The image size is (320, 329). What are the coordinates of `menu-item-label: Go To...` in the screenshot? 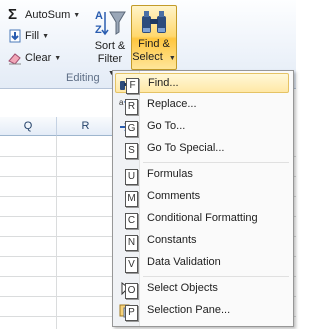 It's located at (166, 126).